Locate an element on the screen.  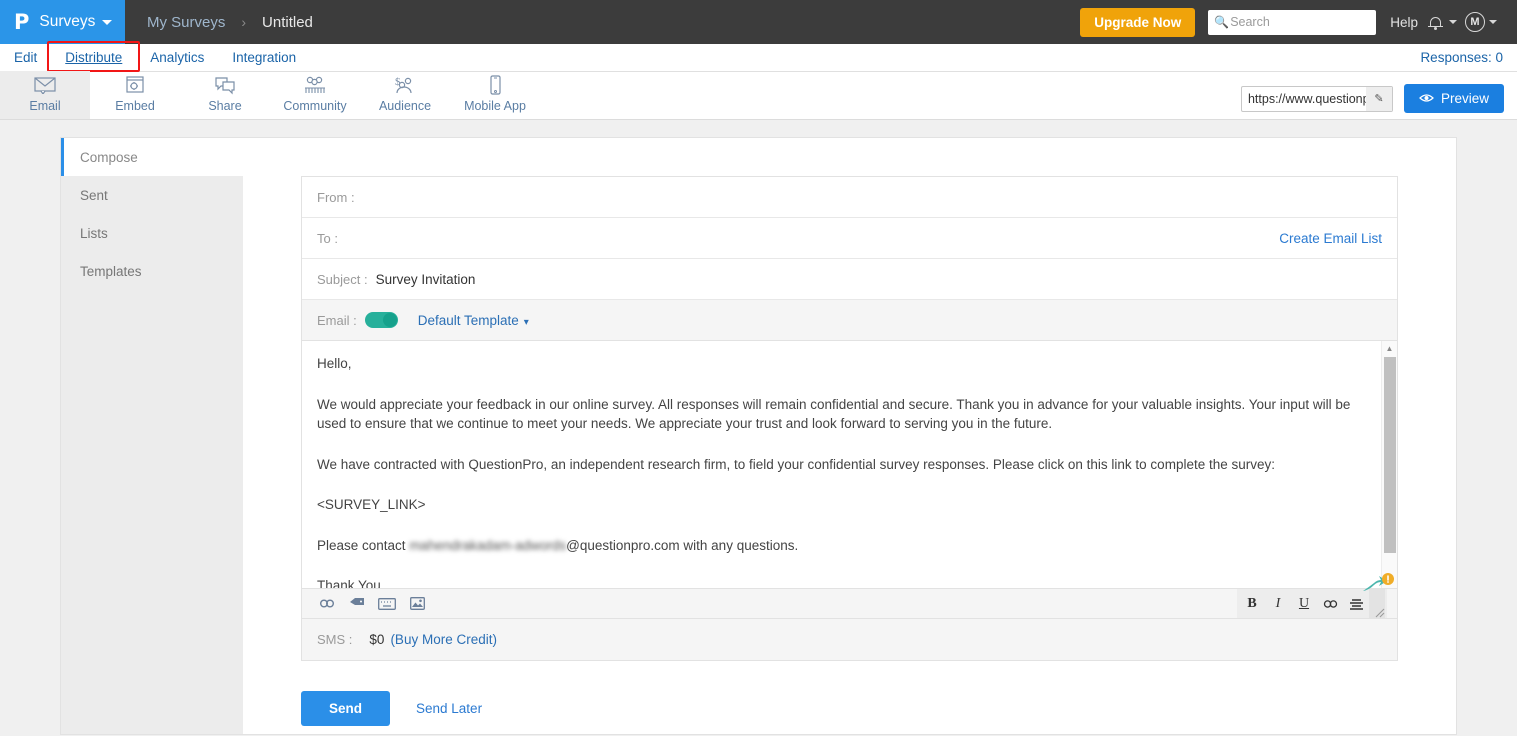
warning-badge-icon is located at coordinates (1378, 584).